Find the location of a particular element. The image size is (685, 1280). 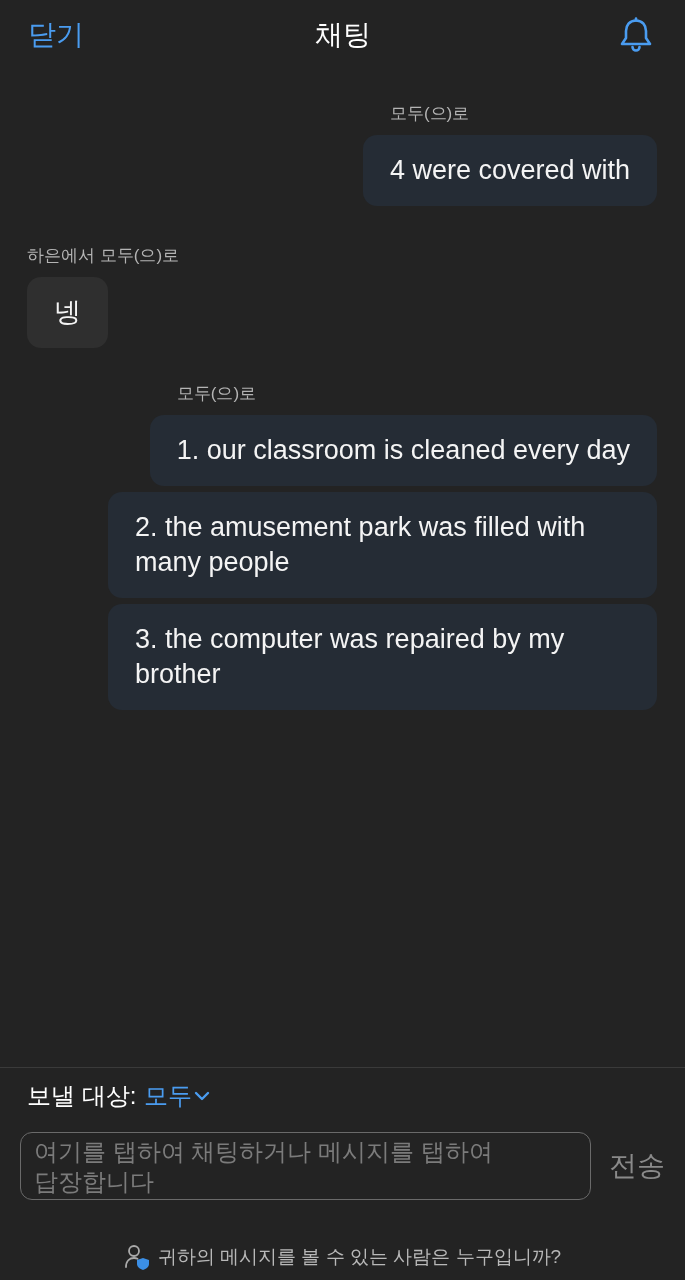

message-bubble: 4 were covered with is located at coordinates (509, 170).